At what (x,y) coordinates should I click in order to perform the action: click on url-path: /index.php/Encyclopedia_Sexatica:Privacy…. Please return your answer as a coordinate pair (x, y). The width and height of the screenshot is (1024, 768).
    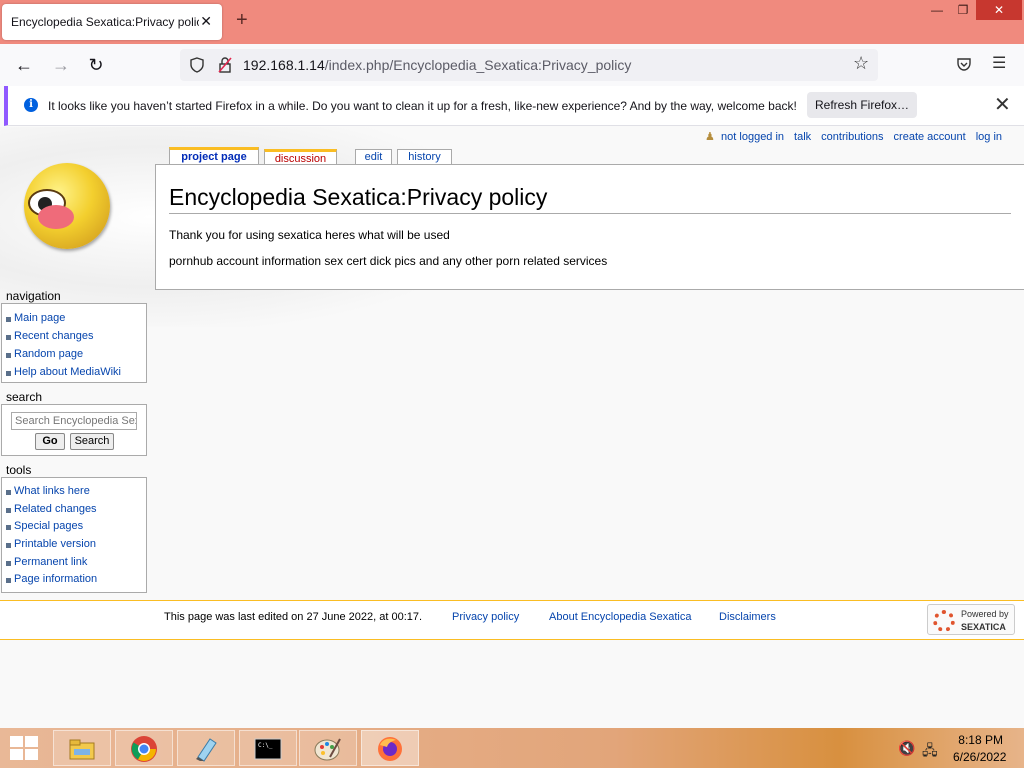
    Looking at the image, I should click on (478, 65).